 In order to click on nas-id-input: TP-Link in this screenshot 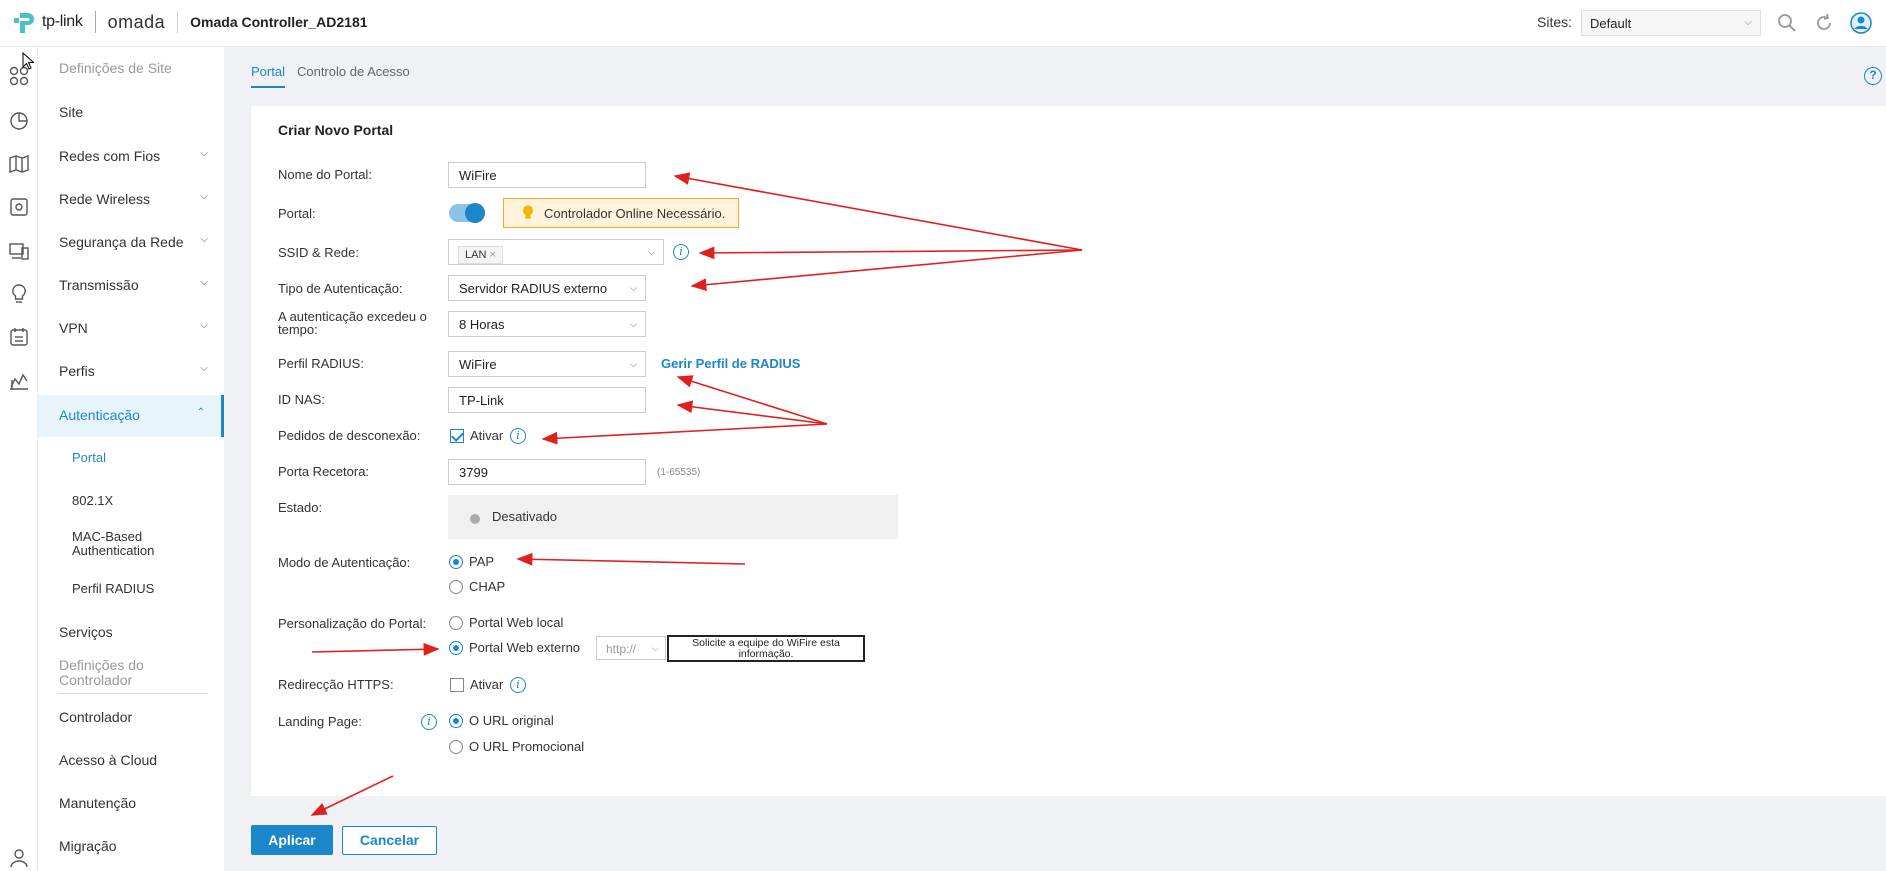, I will do `click(547, 400)`.